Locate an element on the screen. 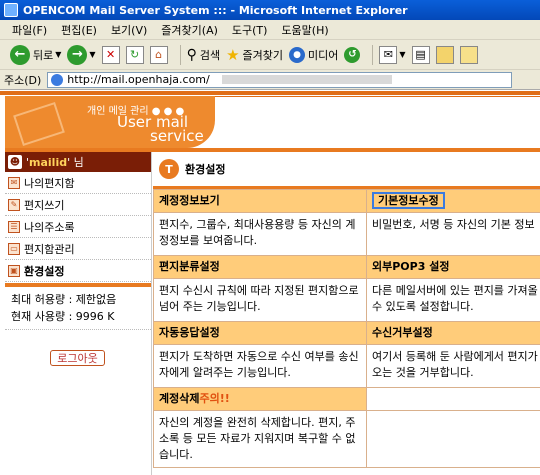 The width and height of the screenshot is (540, 475). stop-button: ✕ is located at coordinates (110, 54).